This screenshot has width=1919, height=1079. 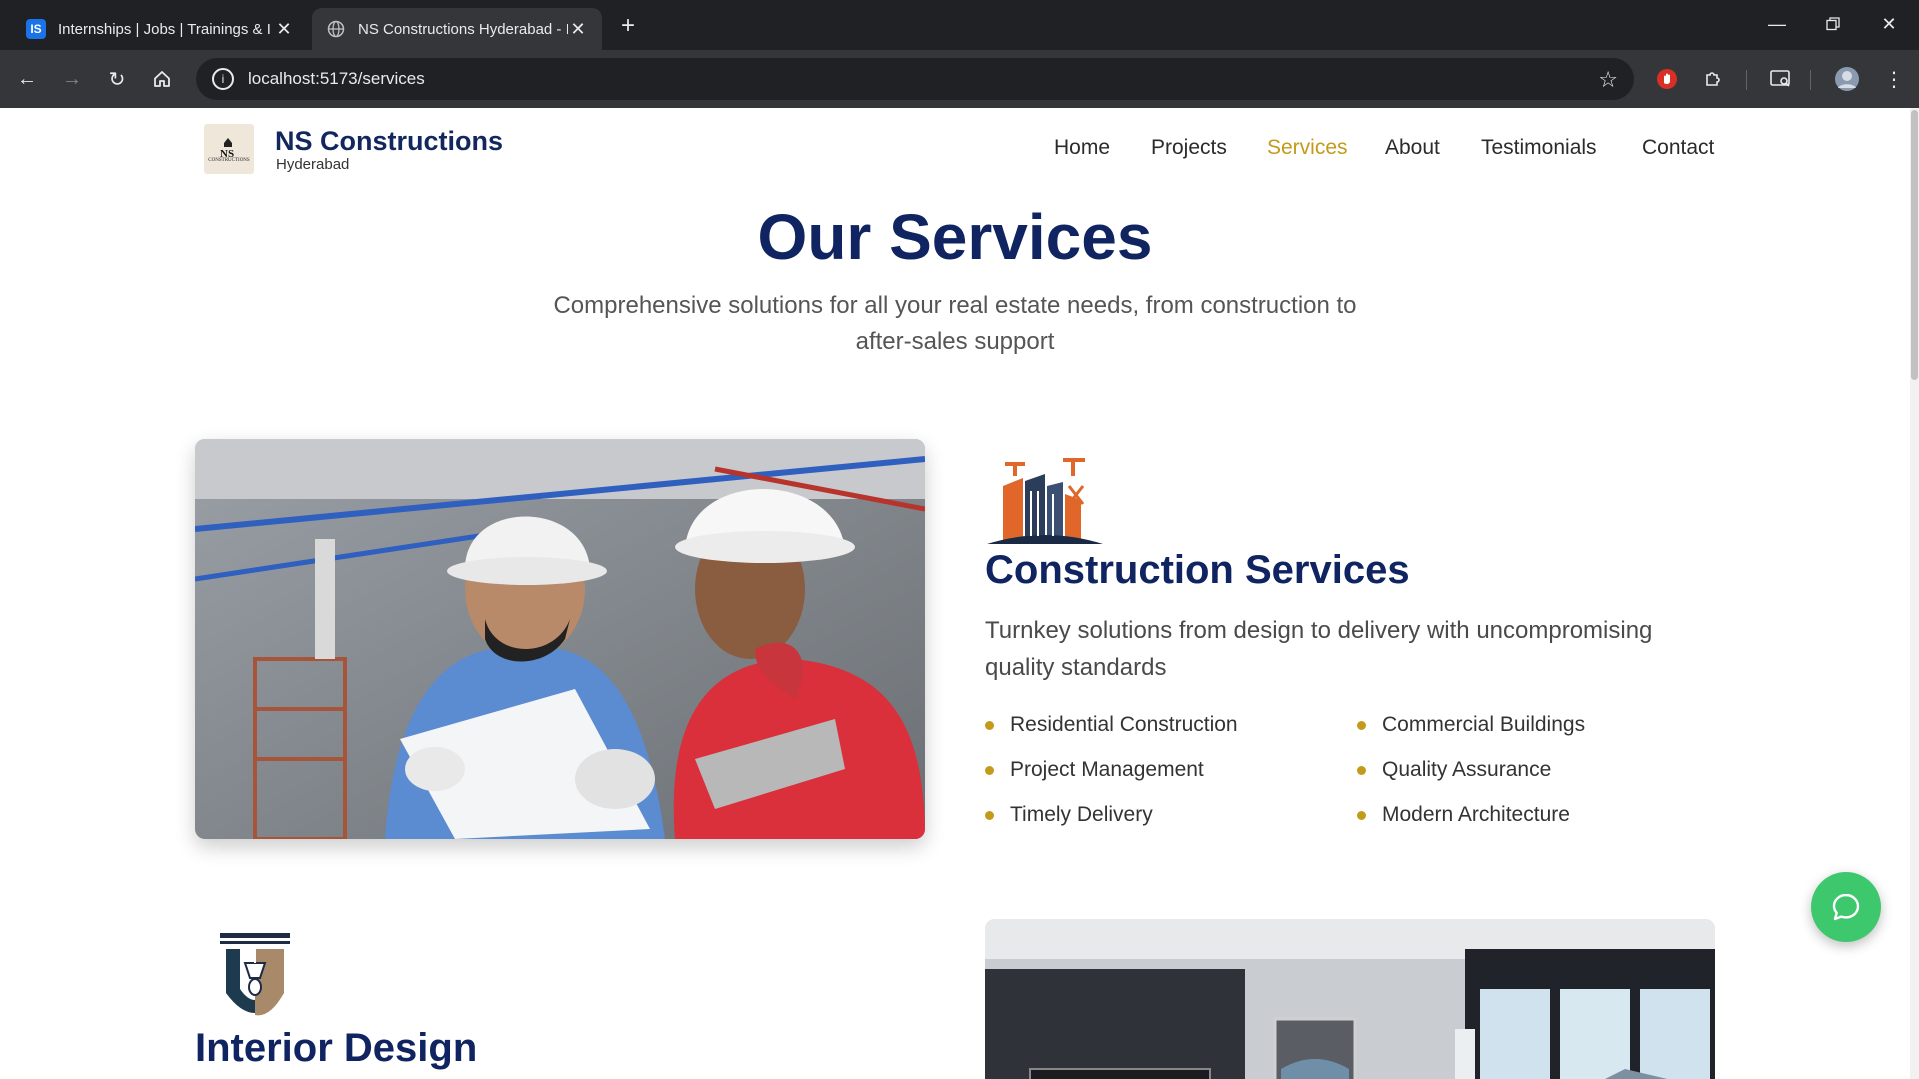 I want to click on browser-toolbar: ← → ↻ i localhost:5173/services ☆ ⋮, so click(x=959, y=79).